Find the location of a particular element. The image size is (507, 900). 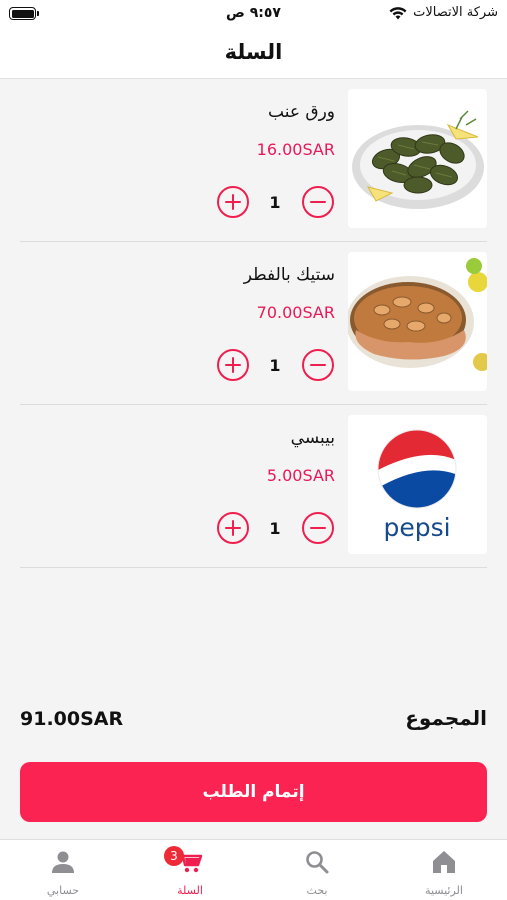

tab-label: بحث is located at coordinates (317, 890).